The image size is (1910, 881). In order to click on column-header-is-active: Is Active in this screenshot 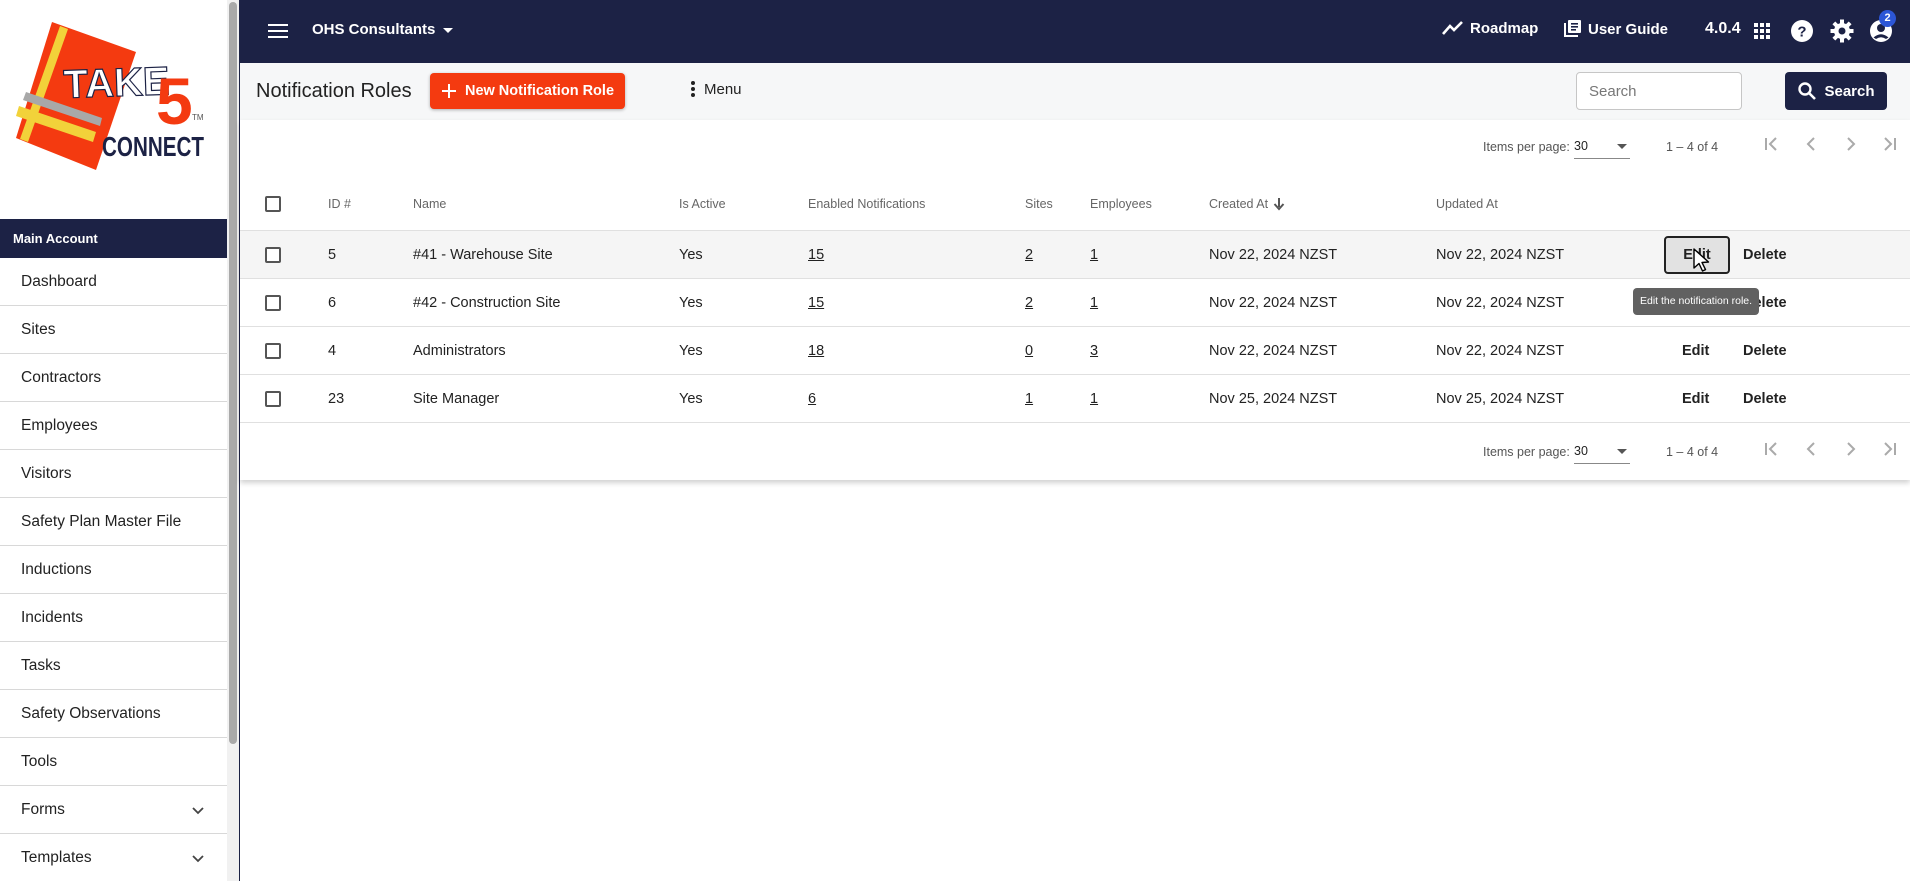, I will do `click(702, 204)`.